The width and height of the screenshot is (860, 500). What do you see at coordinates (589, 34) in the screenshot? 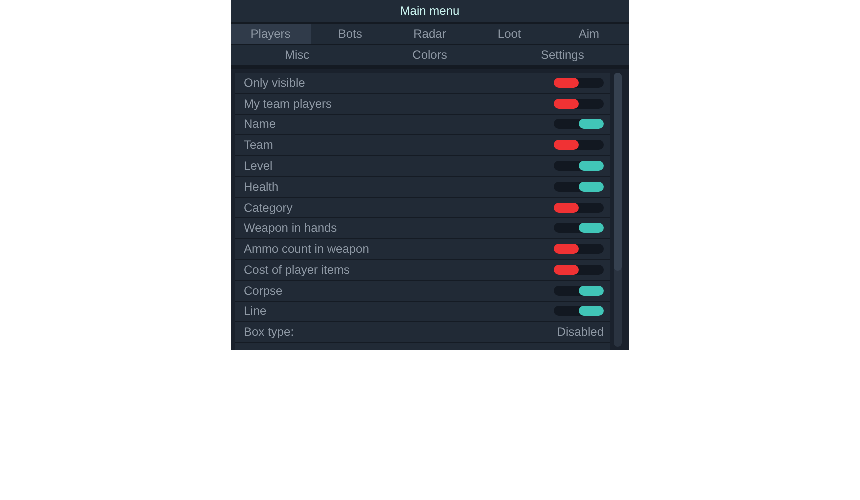
I see `tab: Aim` at bounding box center [589, 34].